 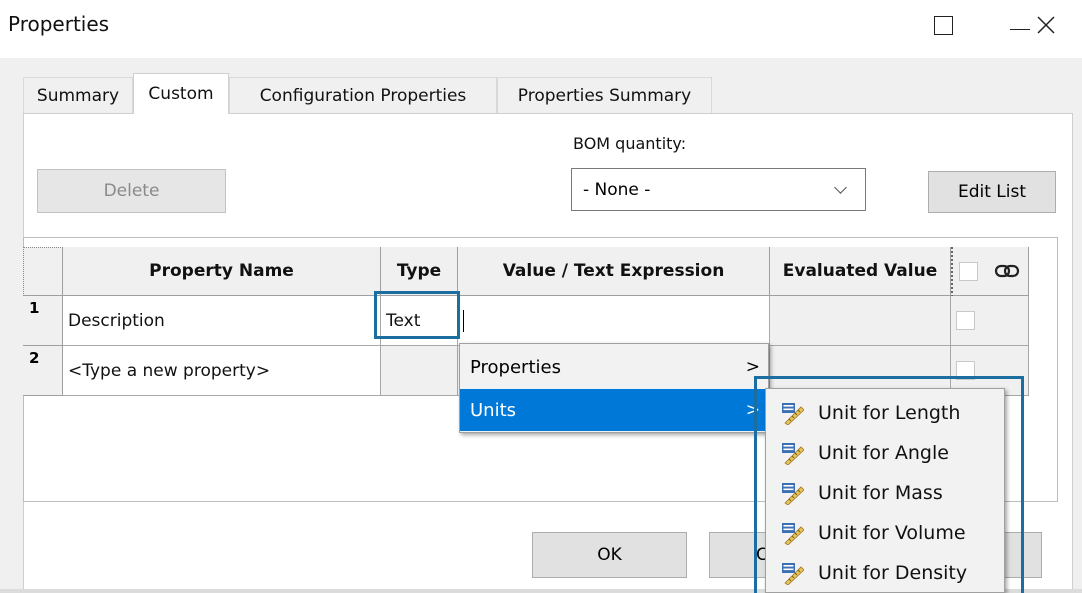 What do you see at coordinates (614, 271) in the screenshot?
I see `header-value-text-expression: Value / Text Expression` at bounding box center [614, 271].